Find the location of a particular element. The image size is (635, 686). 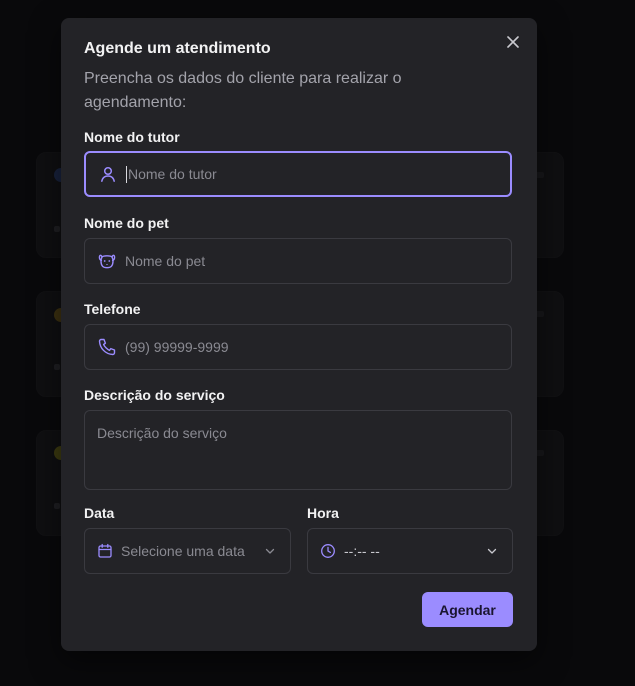

date-label: Data is located at coordinates (99, 513).